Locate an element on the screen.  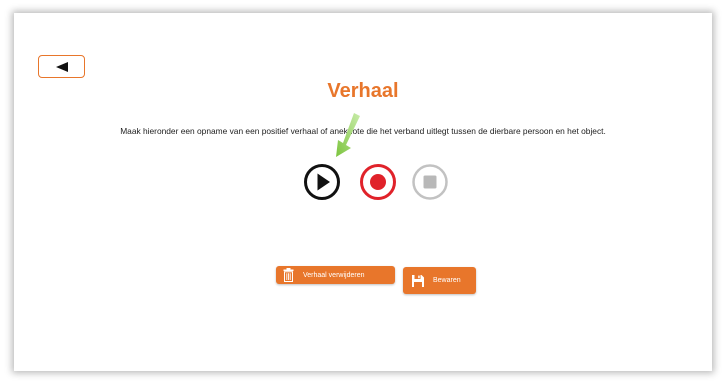
back-arrow-icon is located at coordinates (61, 66).